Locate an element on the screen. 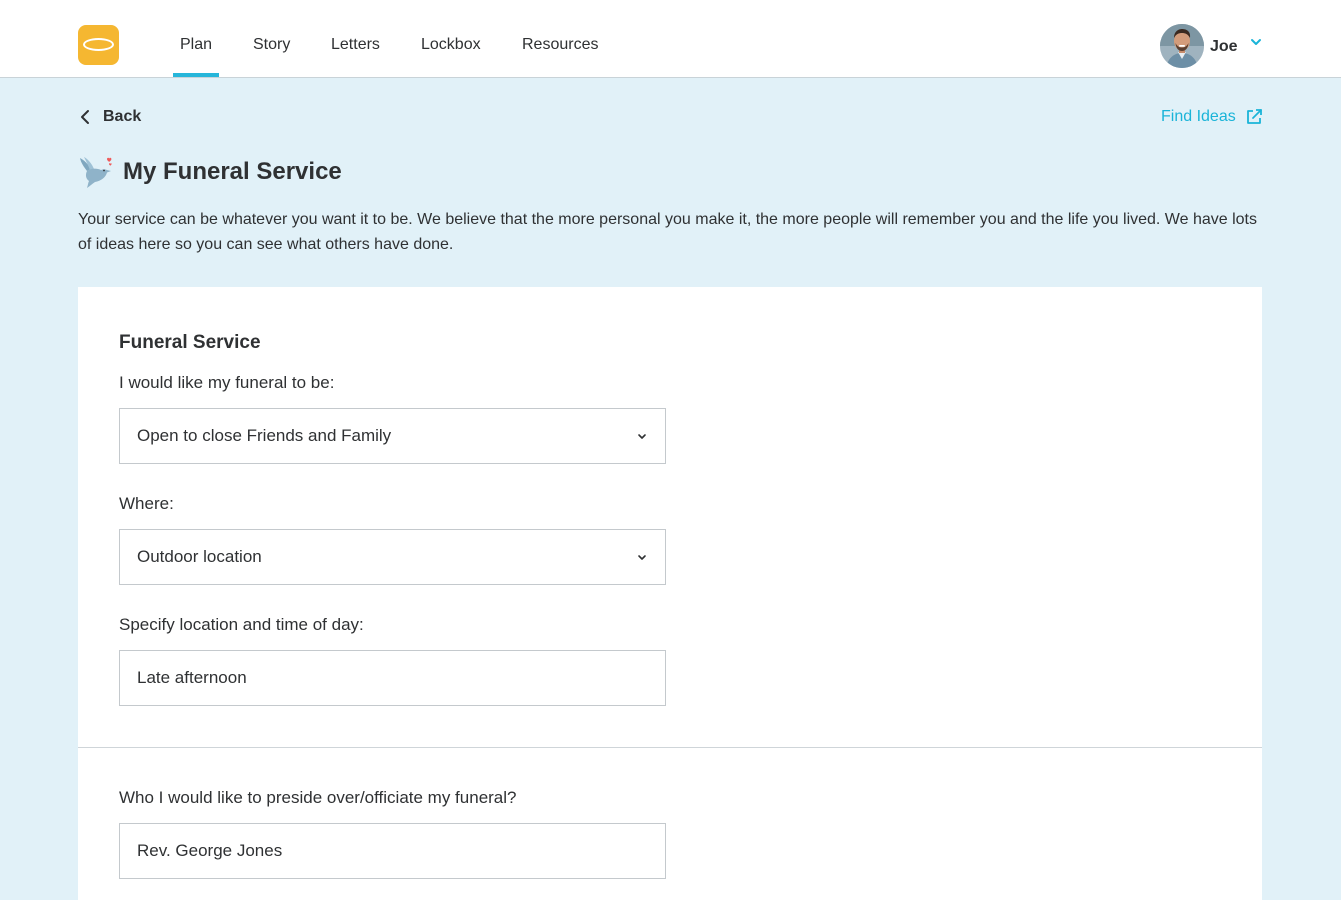  halo-icon is located at coordinates (98, 44).